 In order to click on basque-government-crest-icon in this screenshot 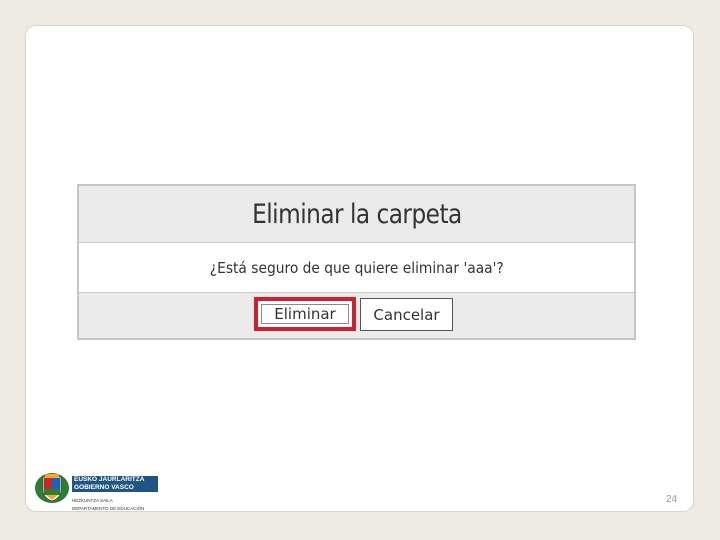, I will do `click(52, 488)`.